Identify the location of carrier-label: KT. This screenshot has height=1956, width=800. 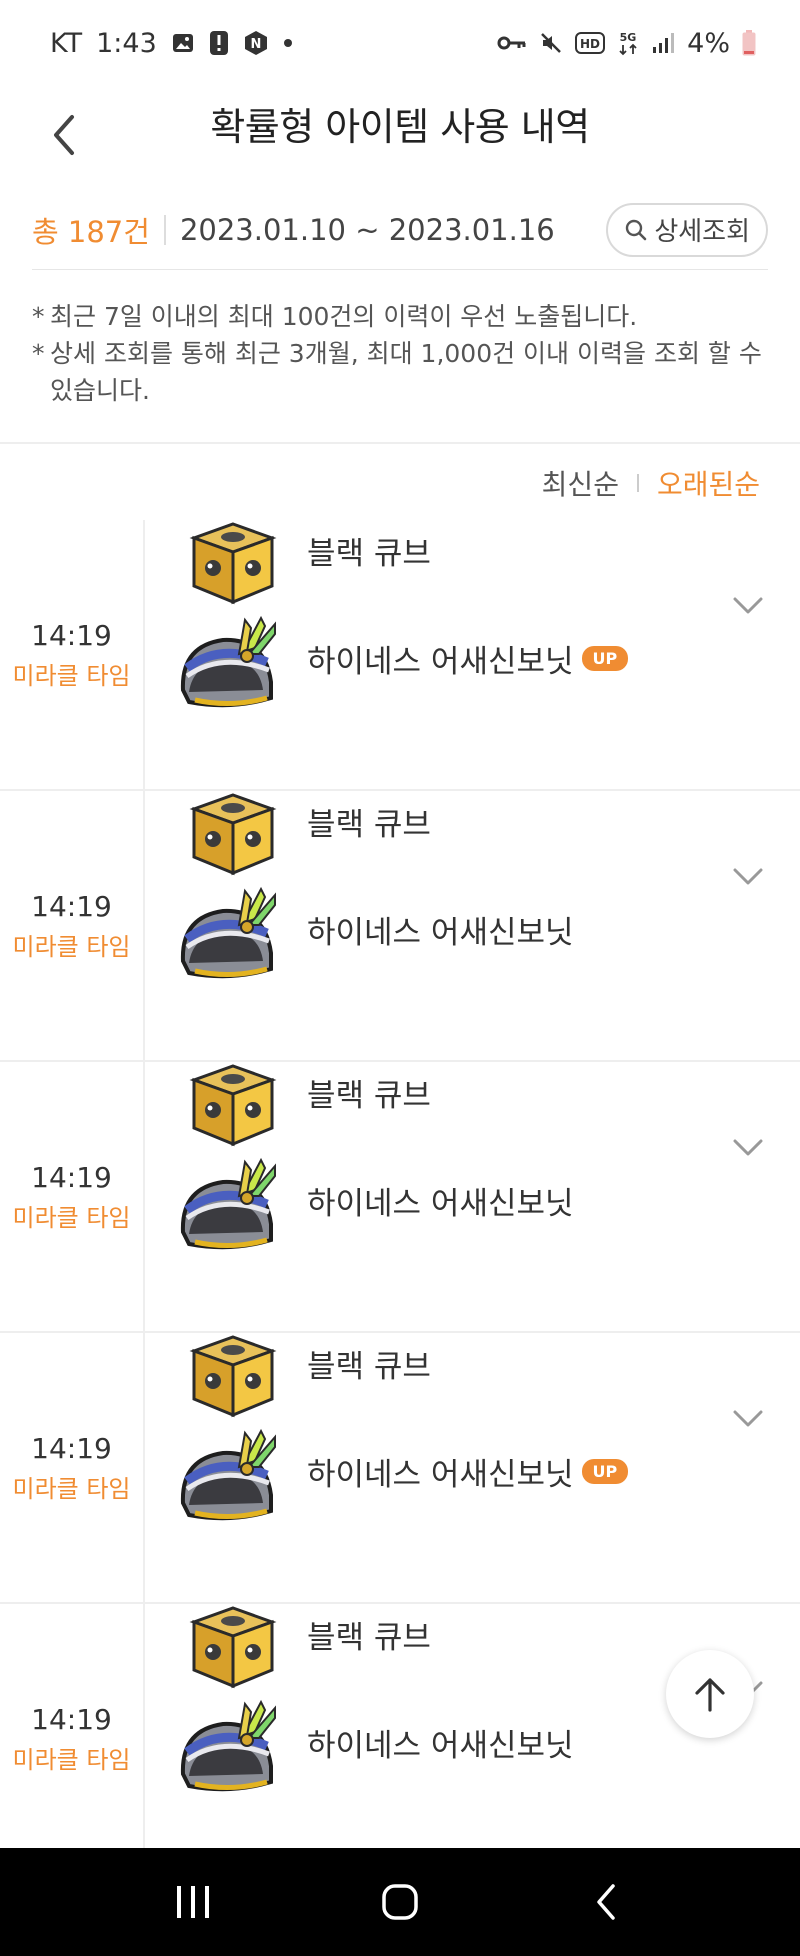
(66, 43).